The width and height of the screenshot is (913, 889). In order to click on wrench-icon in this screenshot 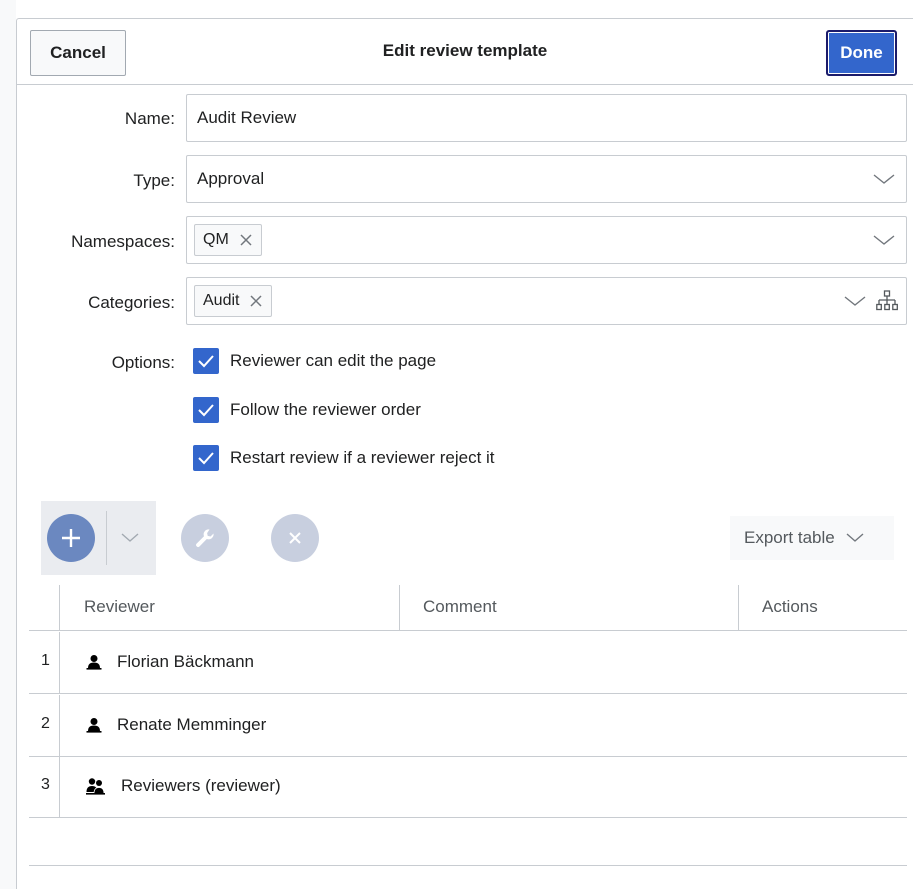, I will do `click(205, 538)`.